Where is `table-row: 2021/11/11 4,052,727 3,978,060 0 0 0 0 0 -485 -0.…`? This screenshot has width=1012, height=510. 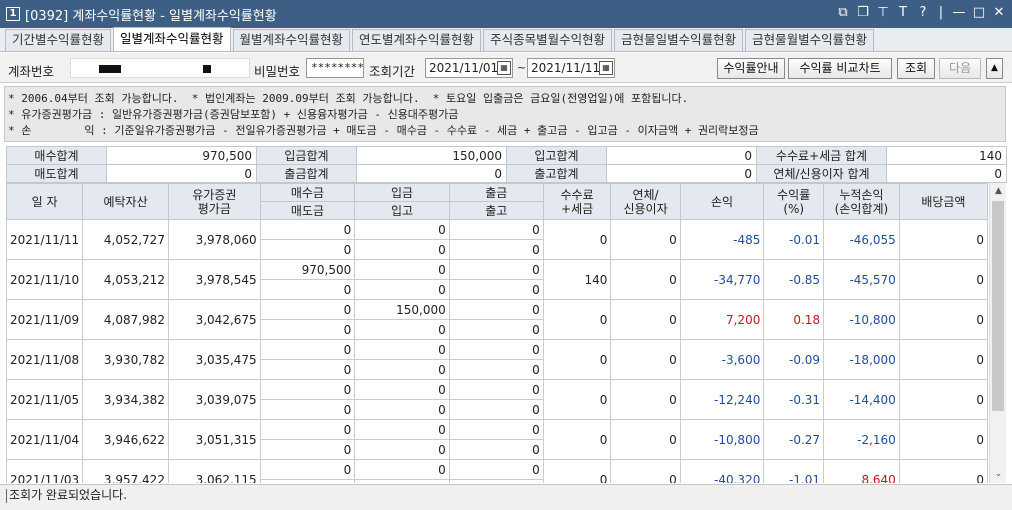
table-row: 2021/11/11 4,052,727 3,978,060 0 0 0 0 0 -485 -0.… is located at coordinates (497, 239).